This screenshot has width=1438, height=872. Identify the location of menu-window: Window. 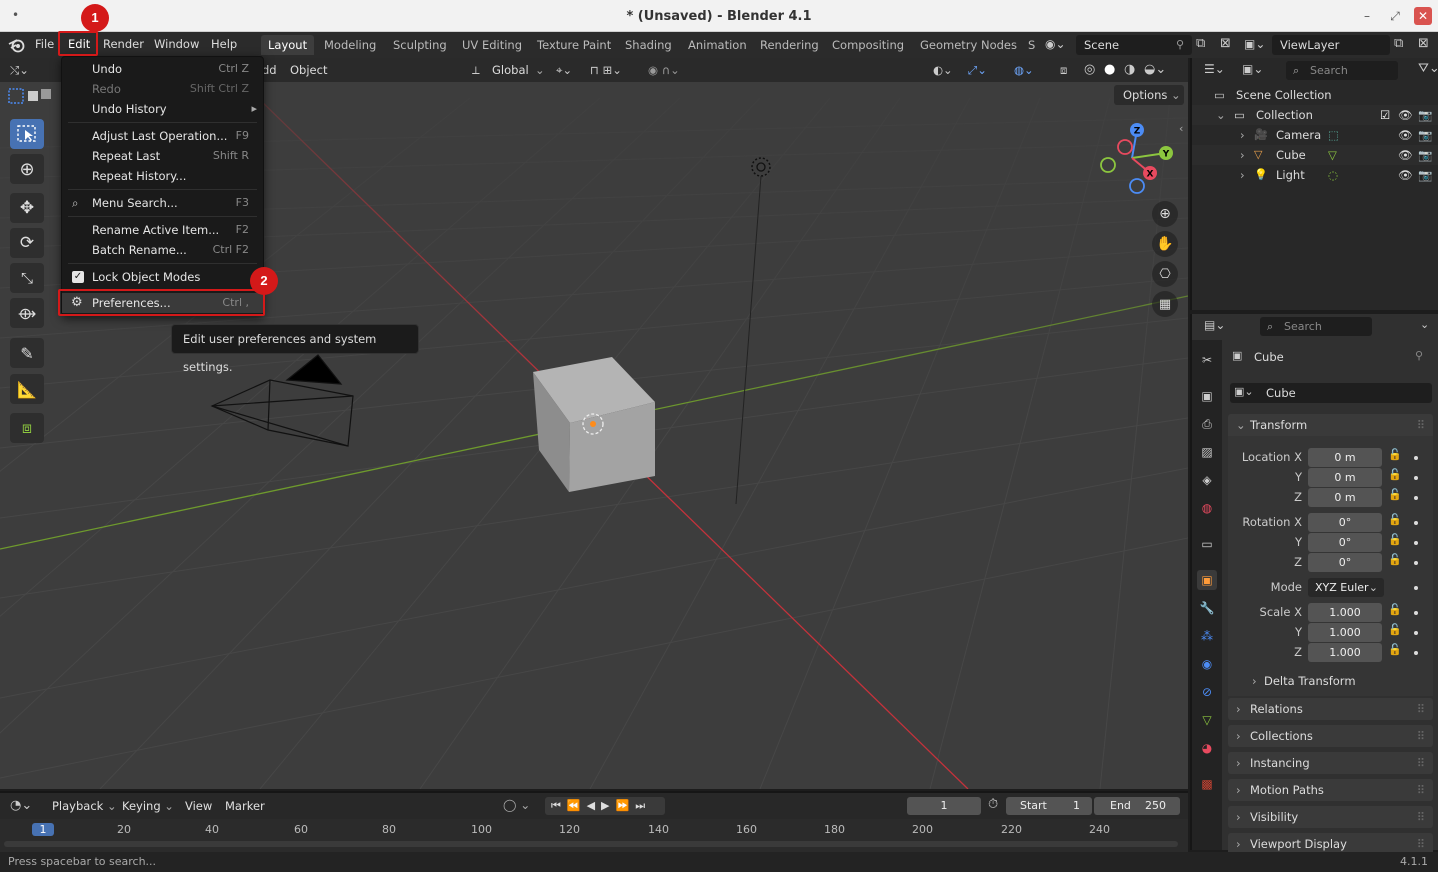
(176, 44).